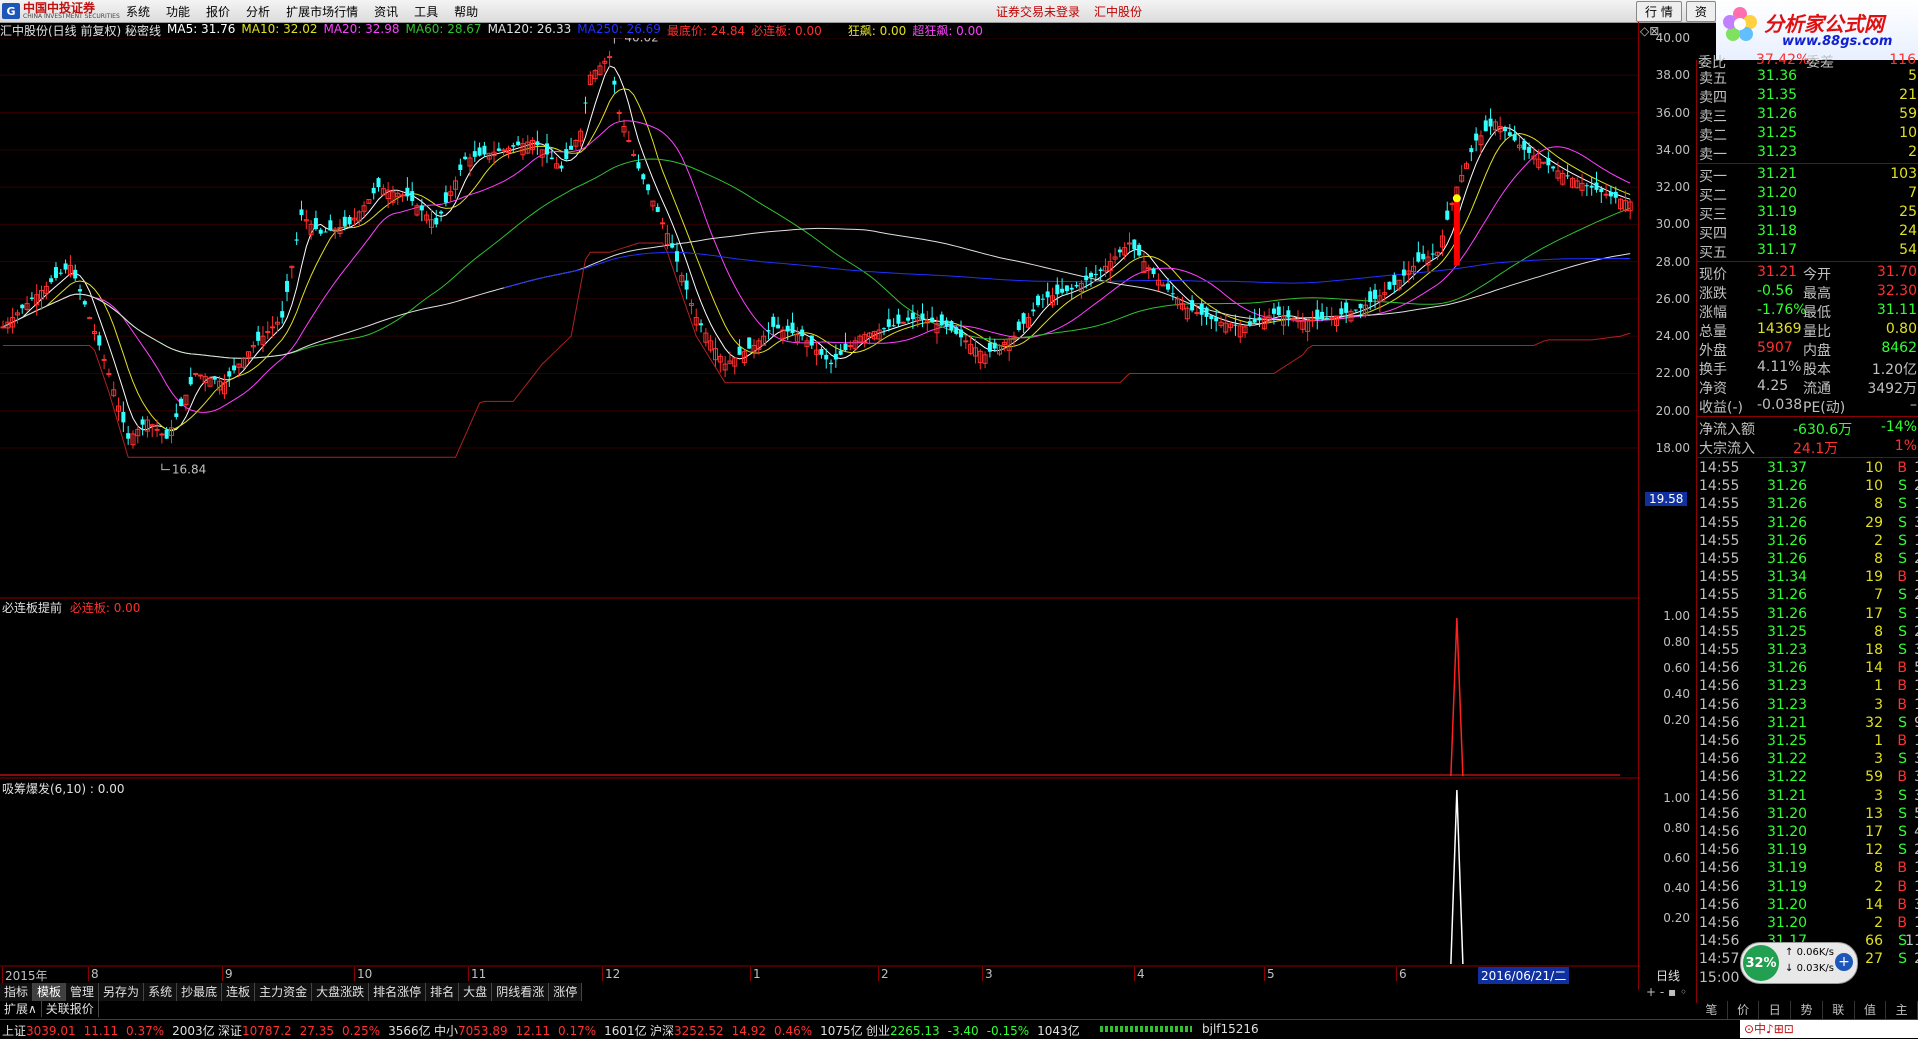 The image size is (1918, 1039). Describe the element at coordinates (1916, 486) in the screenshot. I see `tick-count: 2` at that location.